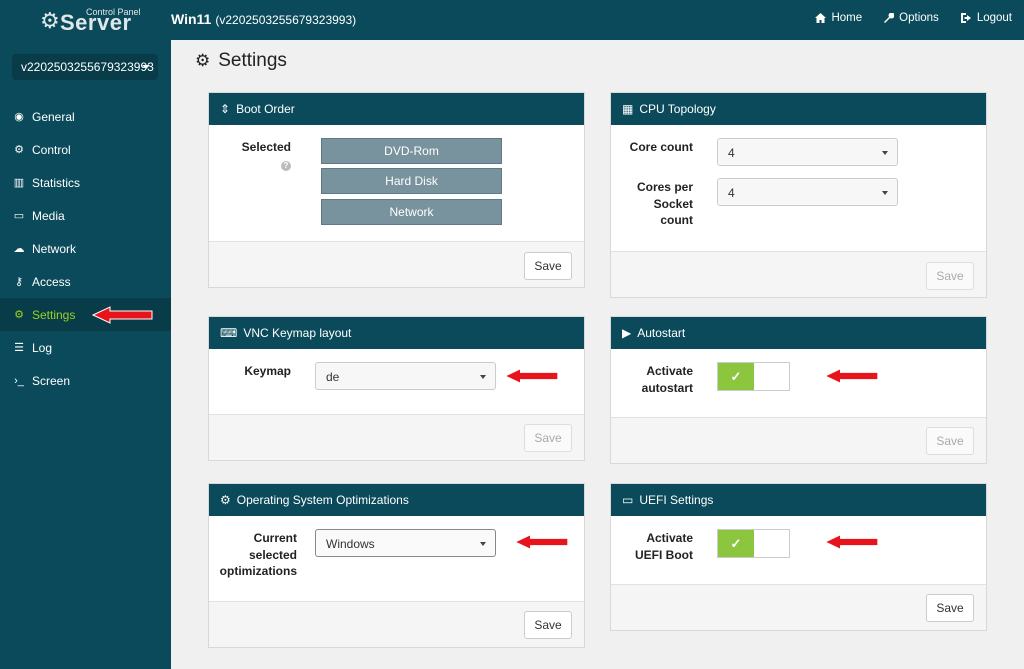 This screenshot has height=669, width=1024. Describe the element at coordinates (411, 151) in the screenshot. I see `boot-item-dvd: DVD-Rom` at that location.